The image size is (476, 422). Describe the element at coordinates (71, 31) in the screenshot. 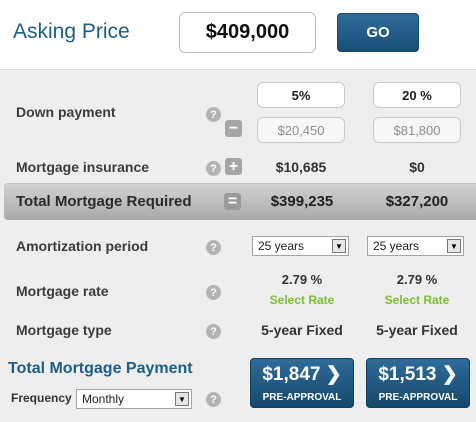

I see `asking-price-label: Asking Price` at that location.